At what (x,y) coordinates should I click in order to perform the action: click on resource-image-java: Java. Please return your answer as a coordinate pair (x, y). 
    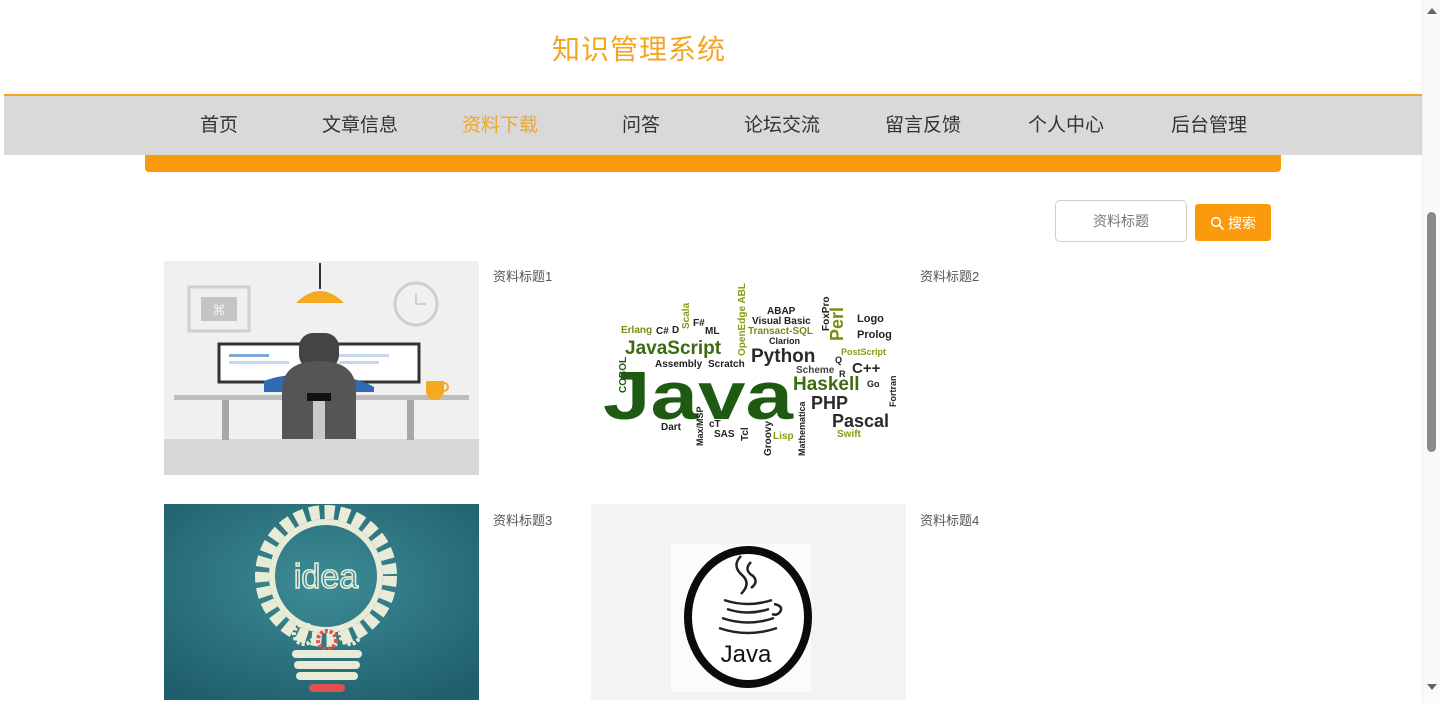
    Looking at the image, I should click on (748, 602).